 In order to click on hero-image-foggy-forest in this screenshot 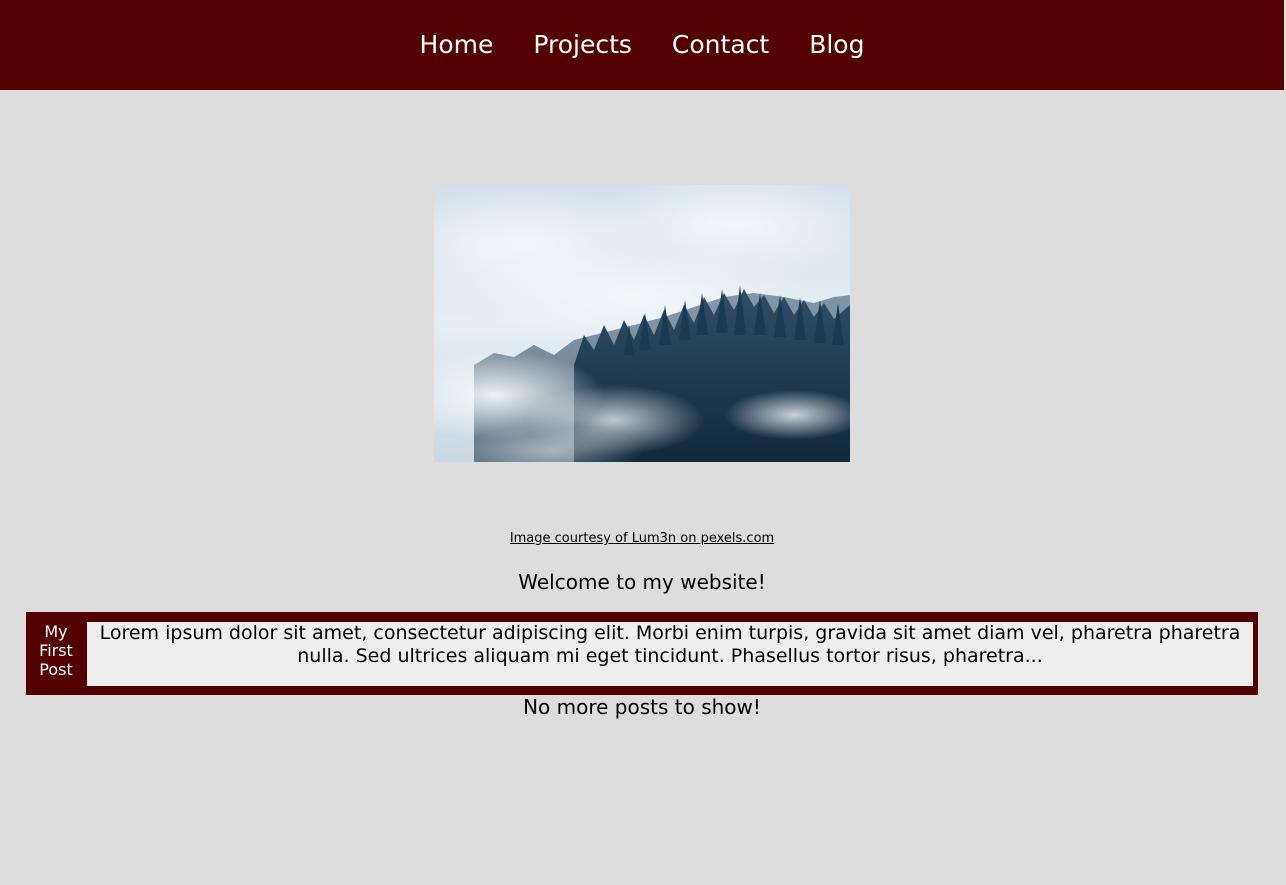, I will do `click(642, 323)`.